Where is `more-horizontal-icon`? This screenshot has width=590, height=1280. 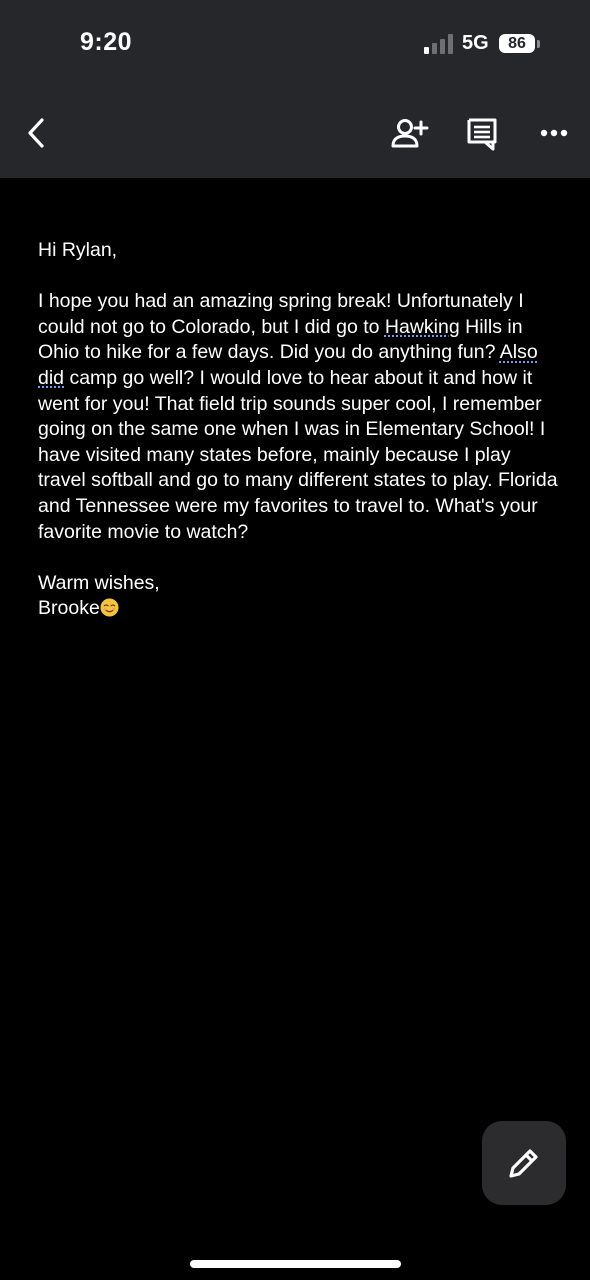
more-horizontal-icon is located at coordinates (554, 133).